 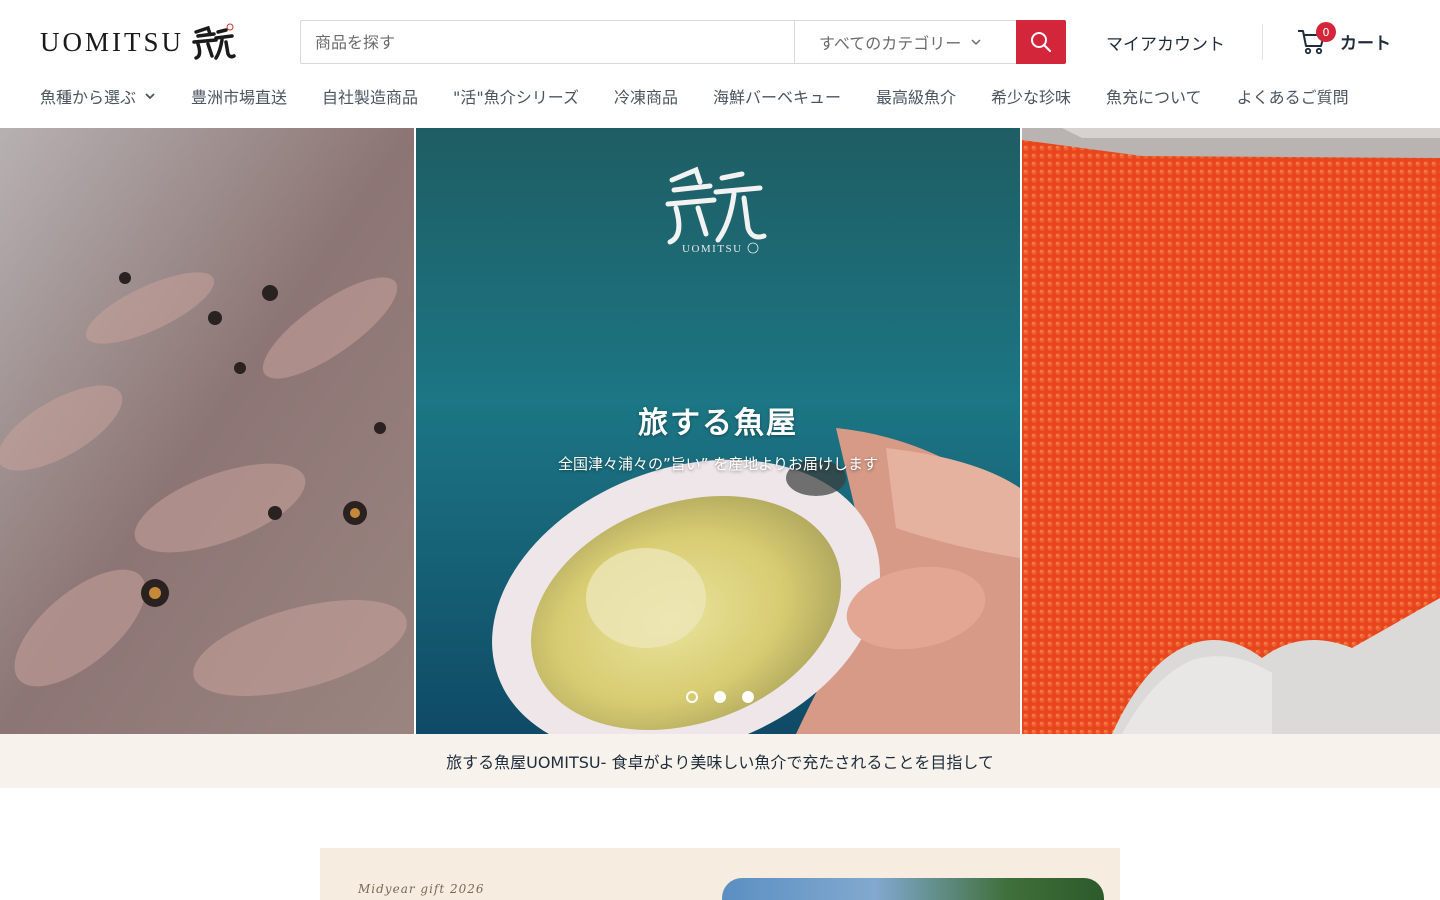 I want to click on promo-banner: Midyear gift 2026, so click(x=720, y=874).